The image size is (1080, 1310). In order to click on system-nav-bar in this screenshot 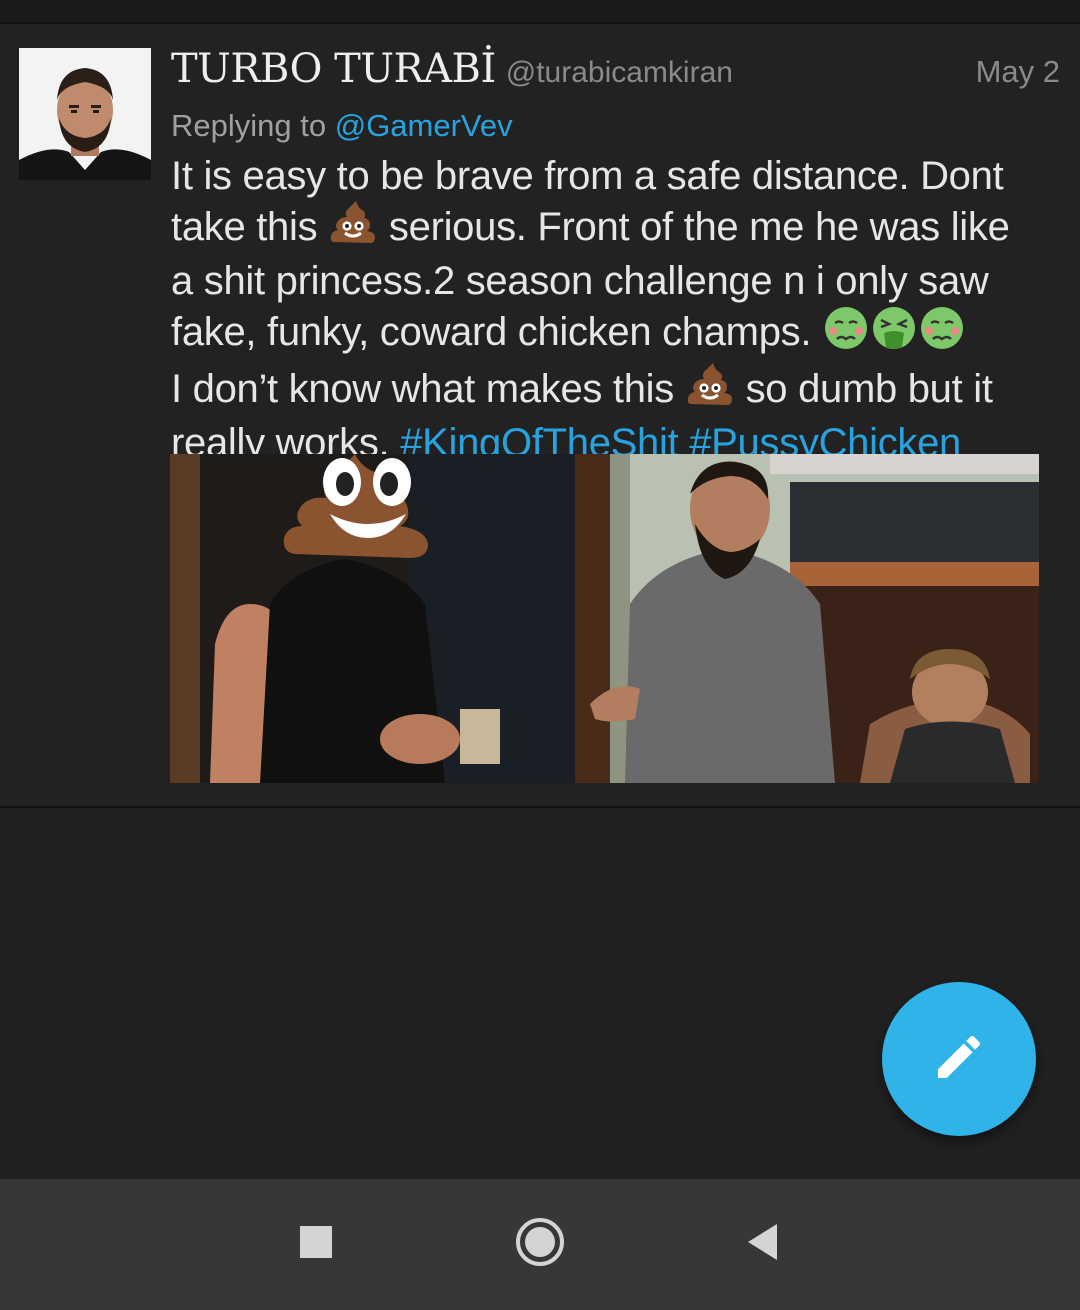, I will do `click(540, 1244)`.